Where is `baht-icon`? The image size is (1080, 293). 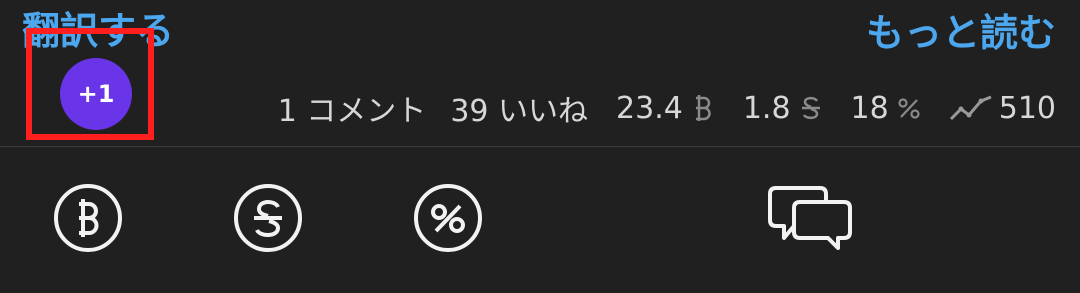
baht-icon is located at coordinates (703, 108).